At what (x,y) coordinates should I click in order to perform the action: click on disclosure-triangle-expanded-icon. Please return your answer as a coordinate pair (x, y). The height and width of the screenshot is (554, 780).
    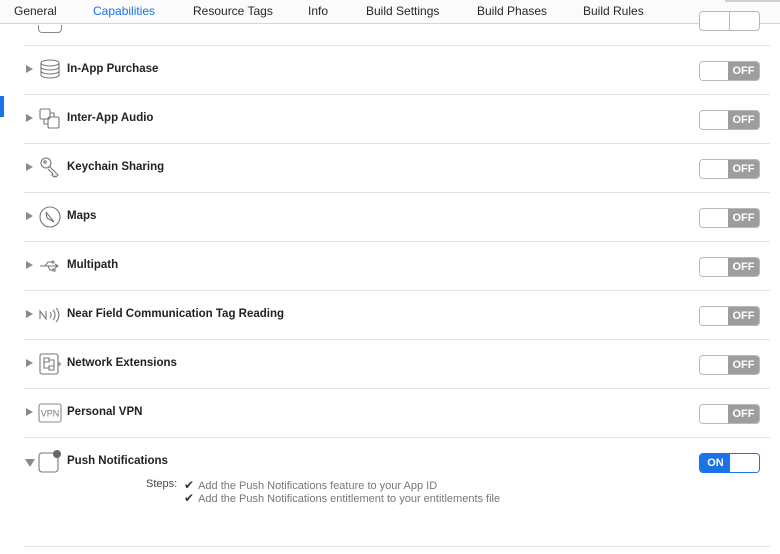
    Looking at the image, I should click on (30, 463).